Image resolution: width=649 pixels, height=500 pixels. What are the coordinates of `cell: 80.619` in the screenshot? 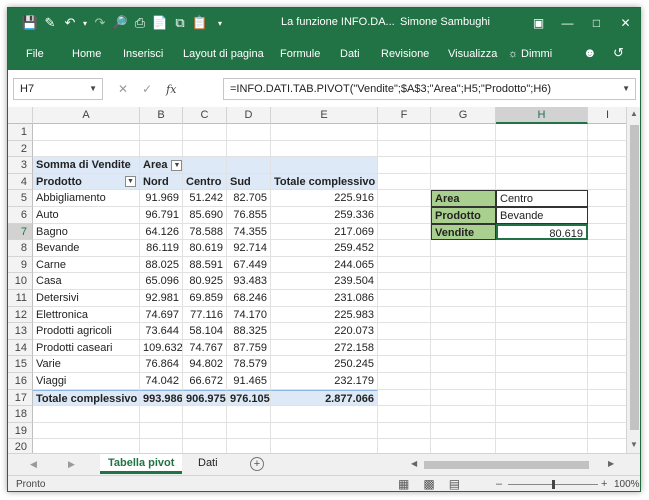 It's located at (542, 232).